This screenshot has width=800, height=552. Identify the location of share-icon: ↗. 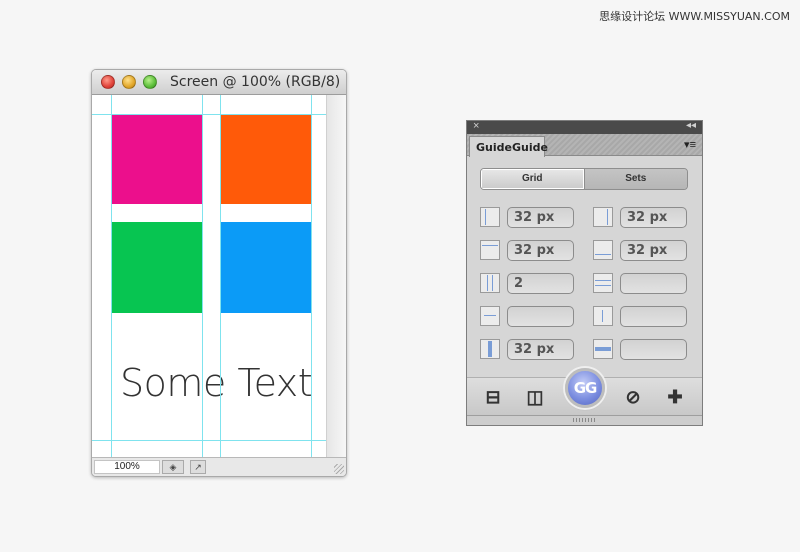
(198, 467).